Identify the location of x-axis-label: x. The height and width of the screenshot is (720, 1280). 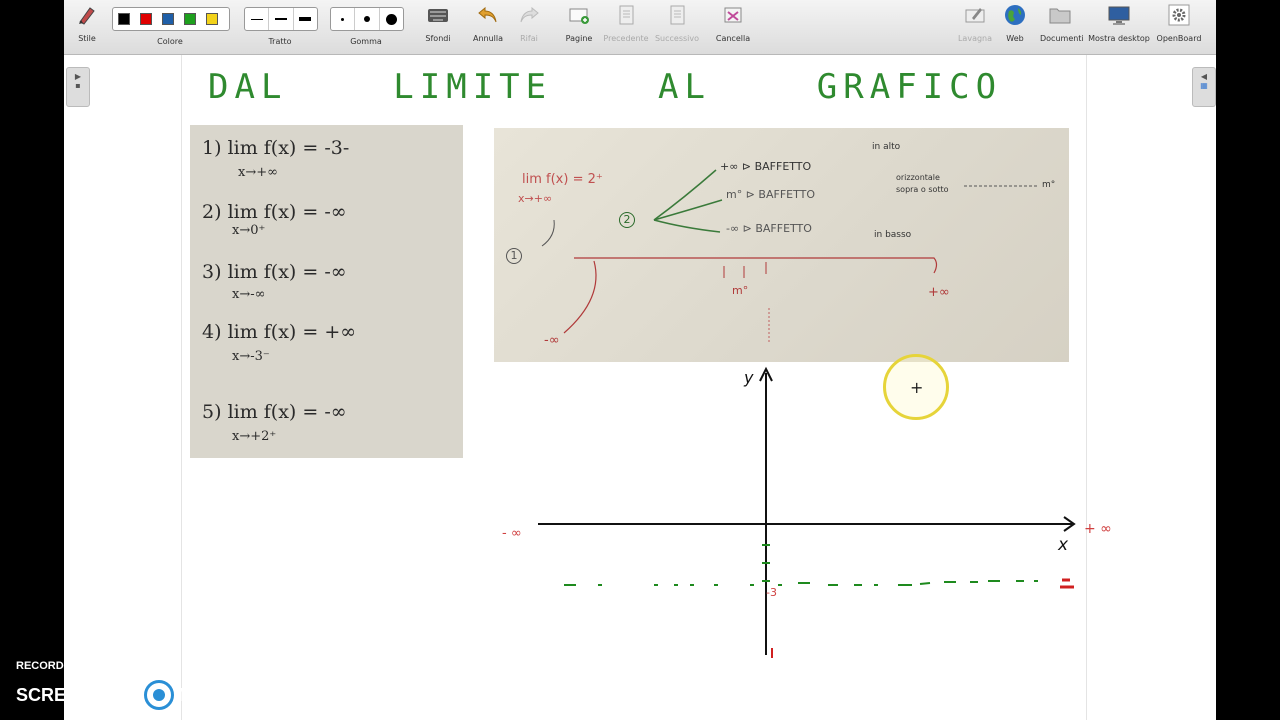
(1063, 545).